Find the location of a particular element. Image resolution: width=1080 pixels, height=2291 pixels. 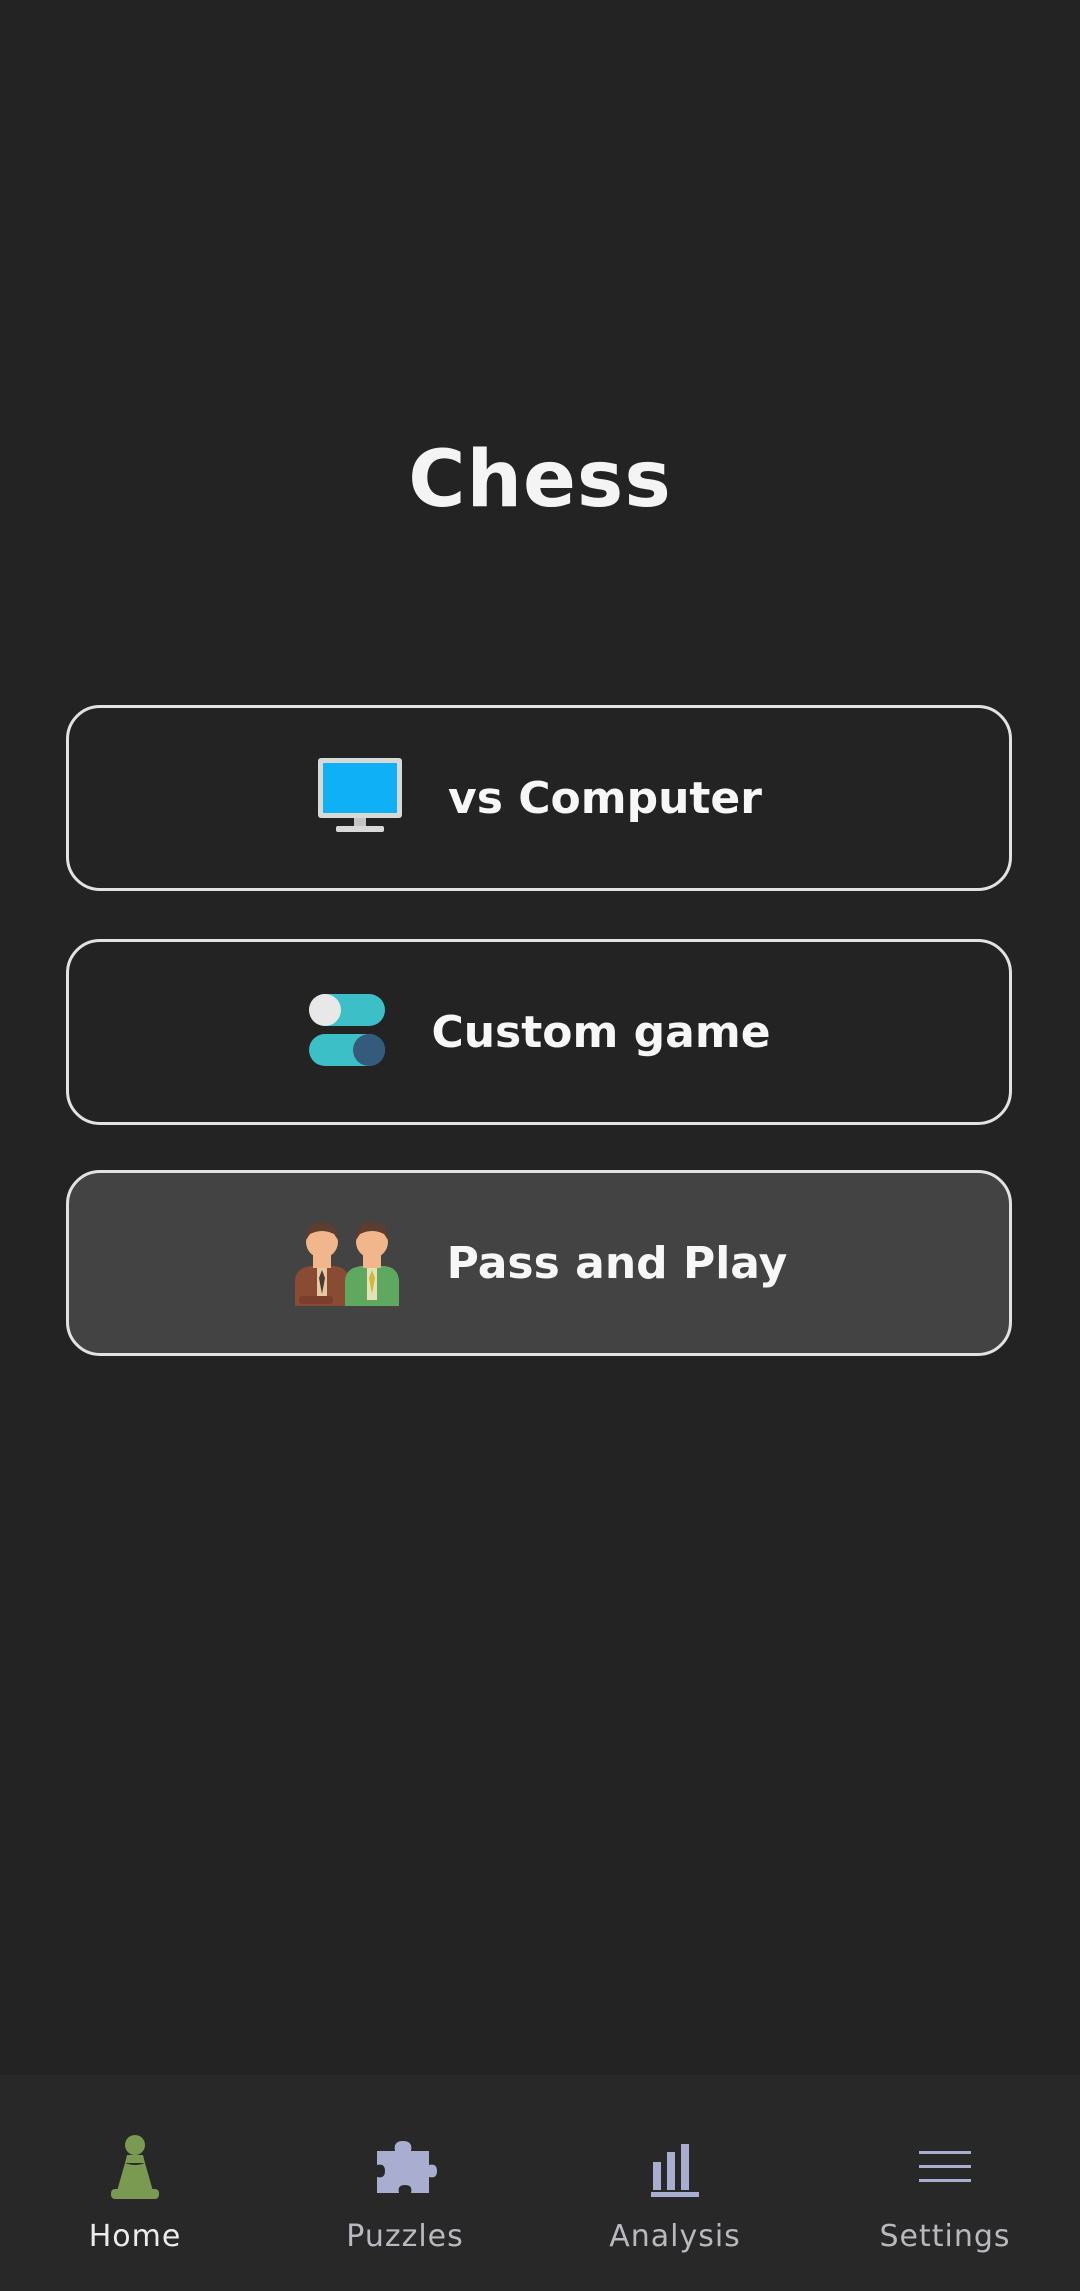

vs-computer-button: vs Computer is located at coordinates (539, 798).